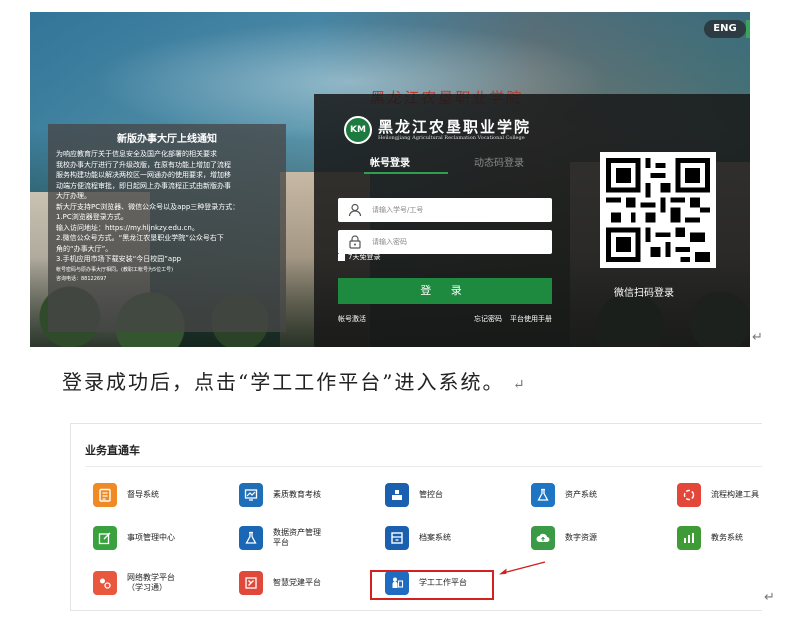  What do you see at coordinates (364, 257) in the screenshot?
I see `remember-me-label: 7天免登录` at bounding box center [364, 257].